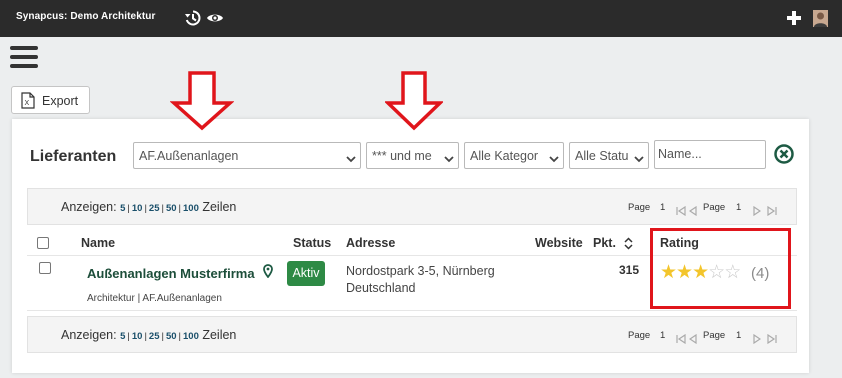 This screenshot has width=842, height=378. What do you see at coordinates (24, 58) in the screenshot?
I see `hamburger-menu-icon` at bounding box center [24, 58].